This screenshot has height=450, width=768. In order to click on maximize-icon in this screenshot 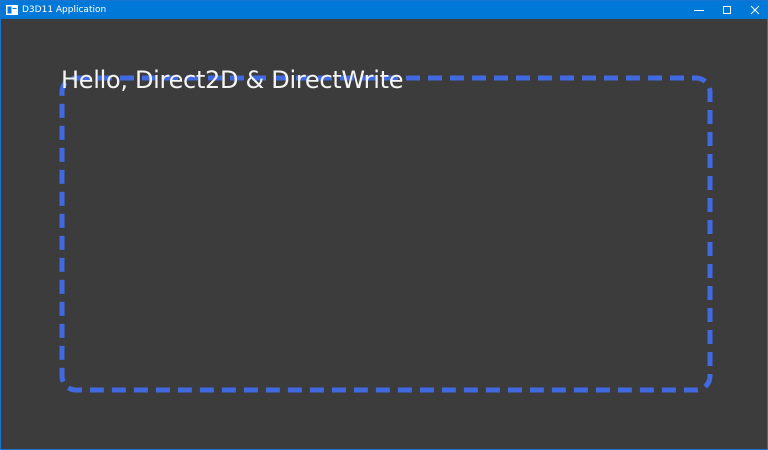, I will do `click(727, 10)`.